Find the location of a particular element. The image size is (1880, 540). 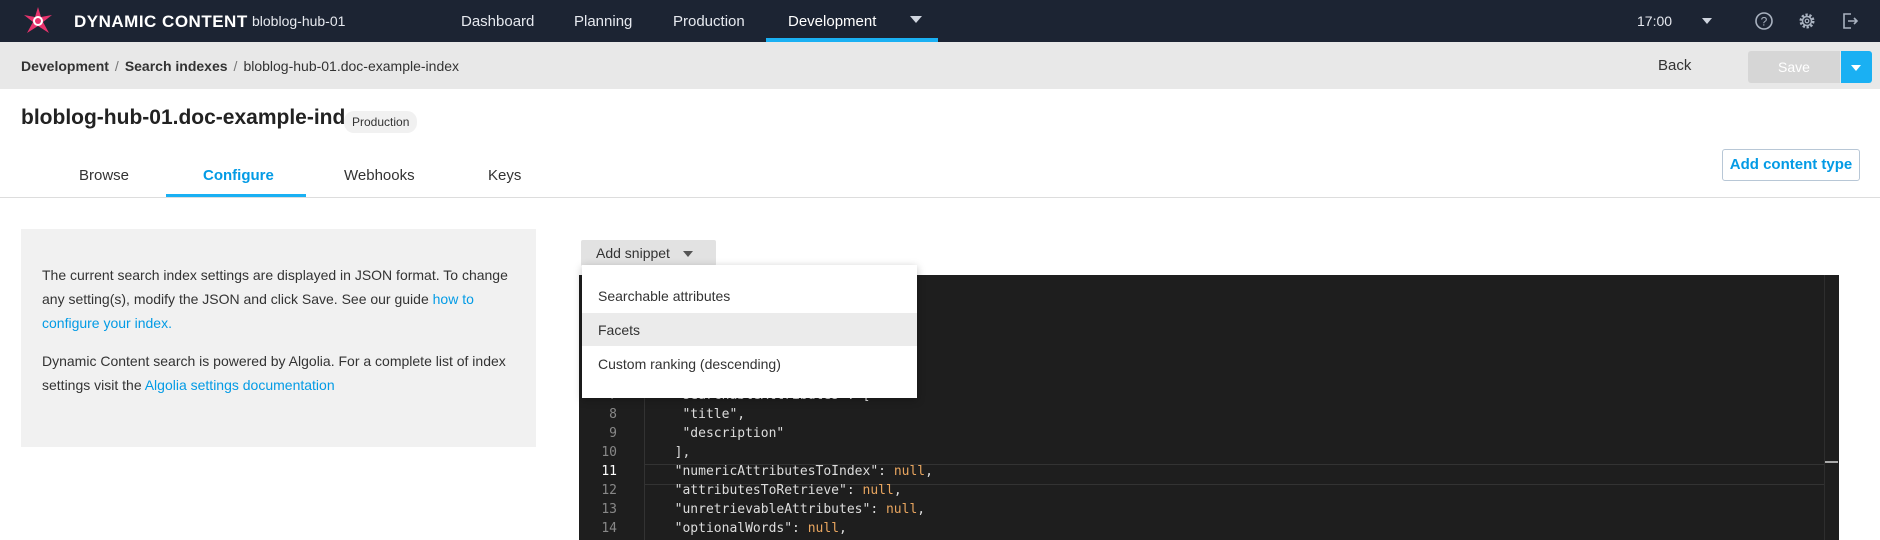

add-snippet-label: Add snippet is located at coordinates (633, 253).